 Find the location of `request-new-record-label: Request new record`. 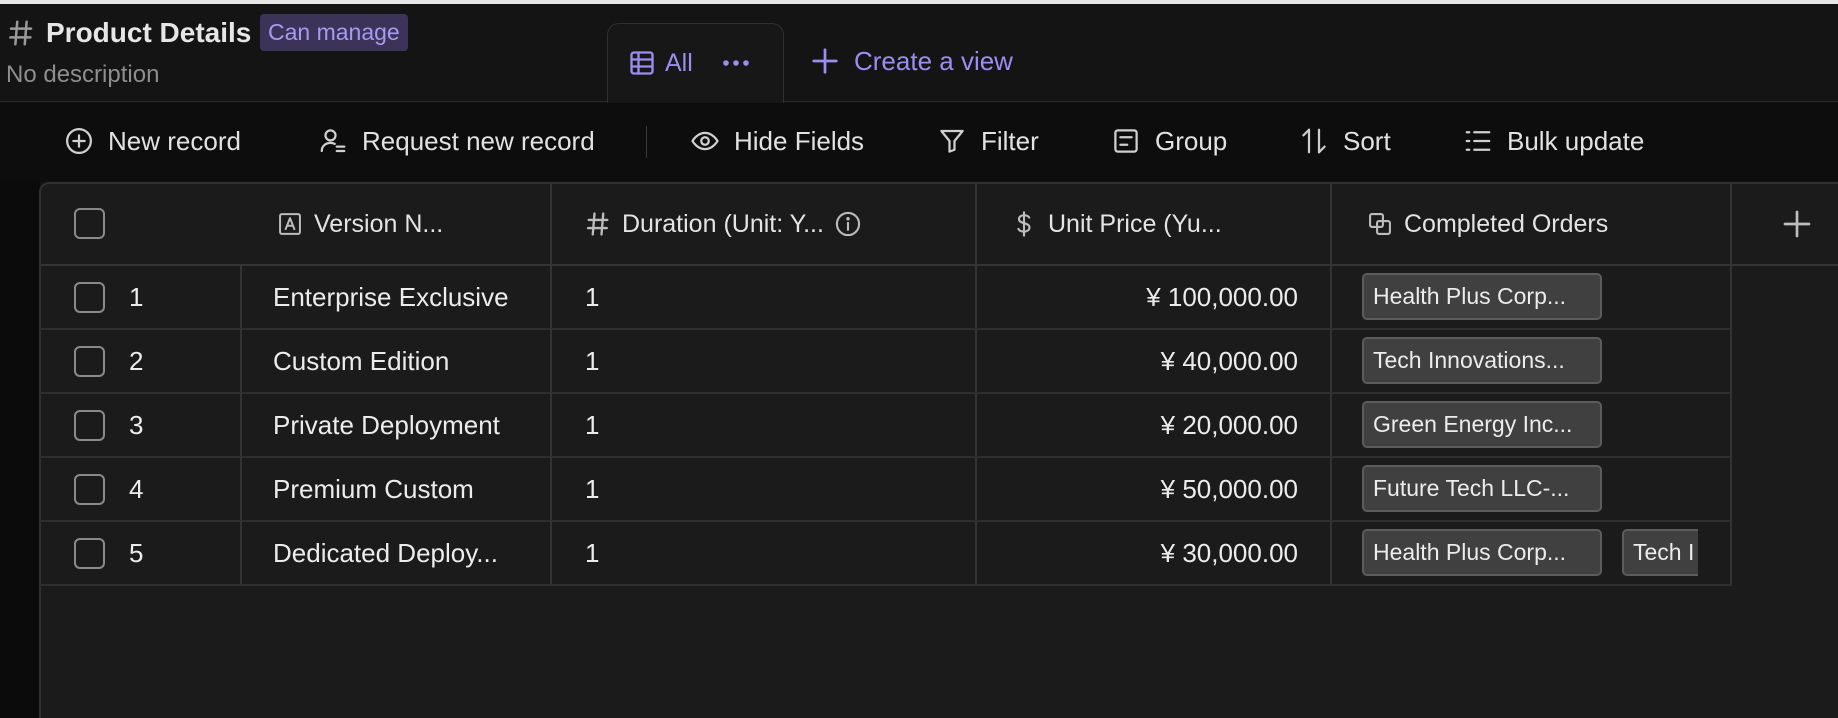

request-new-record-label: Request new record is located at coordinates (478, 140).